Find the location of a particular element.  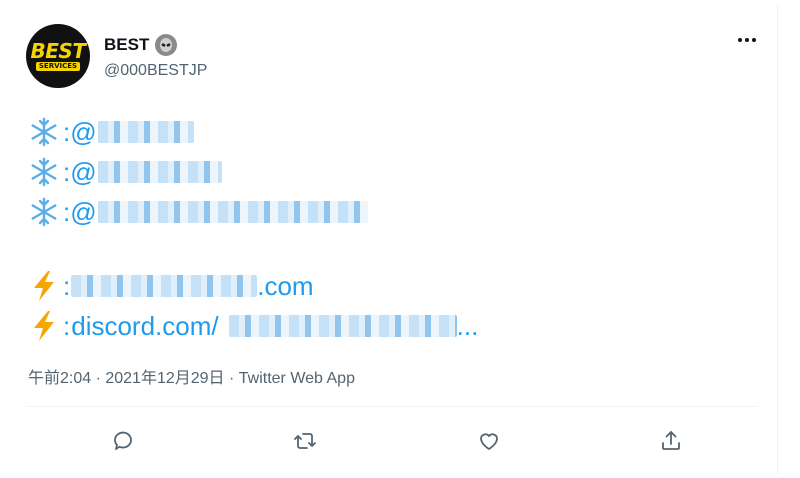

author-name-row: BEST is located at coordinates (141, 45).